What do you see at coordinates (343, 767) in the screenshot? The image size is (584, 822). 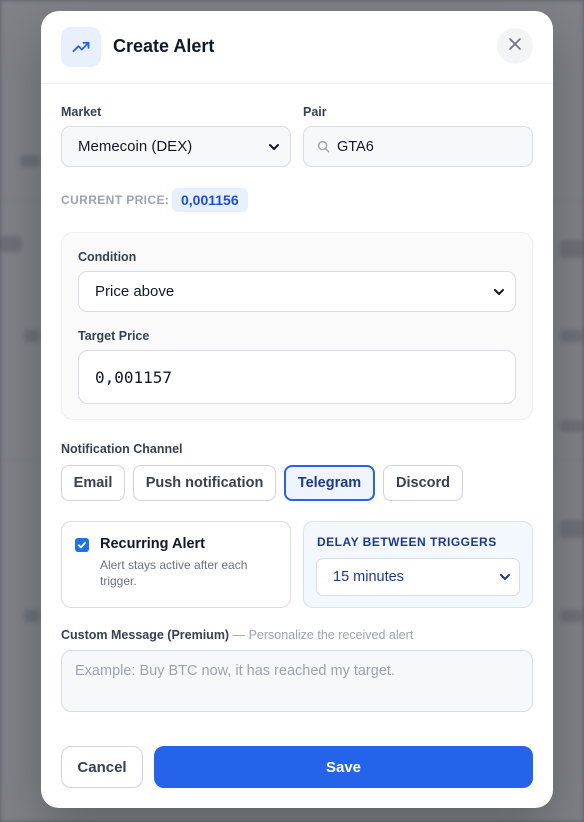 I see `save-button: Save` at bounding box center [343, 767].